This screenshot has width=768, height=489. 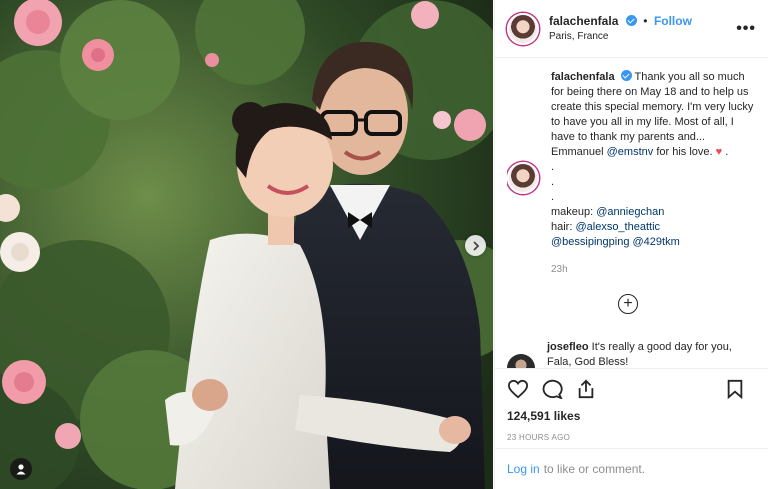 What do you see at coordinates (572, 212) in the screenshot?
I see `makeup-label: makeup:` at bounding box center [572, 212].